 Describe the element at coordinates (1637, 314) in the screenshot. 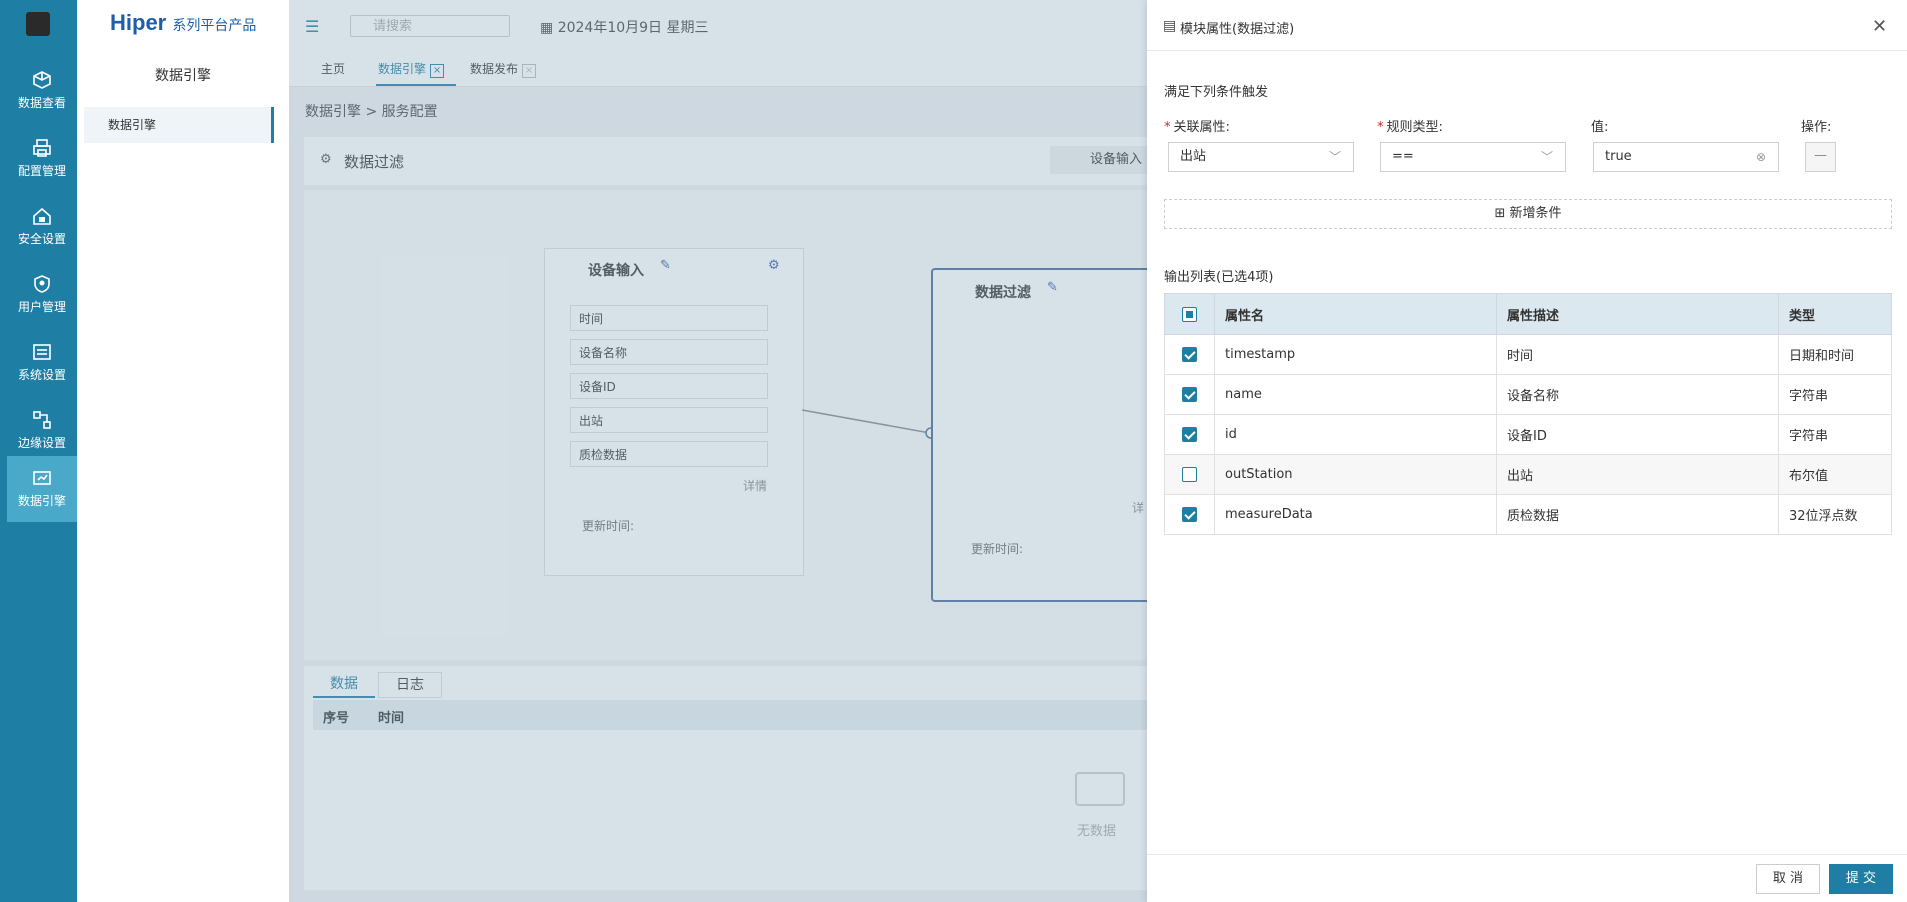

I see `column-header: 属性描述` at that location.